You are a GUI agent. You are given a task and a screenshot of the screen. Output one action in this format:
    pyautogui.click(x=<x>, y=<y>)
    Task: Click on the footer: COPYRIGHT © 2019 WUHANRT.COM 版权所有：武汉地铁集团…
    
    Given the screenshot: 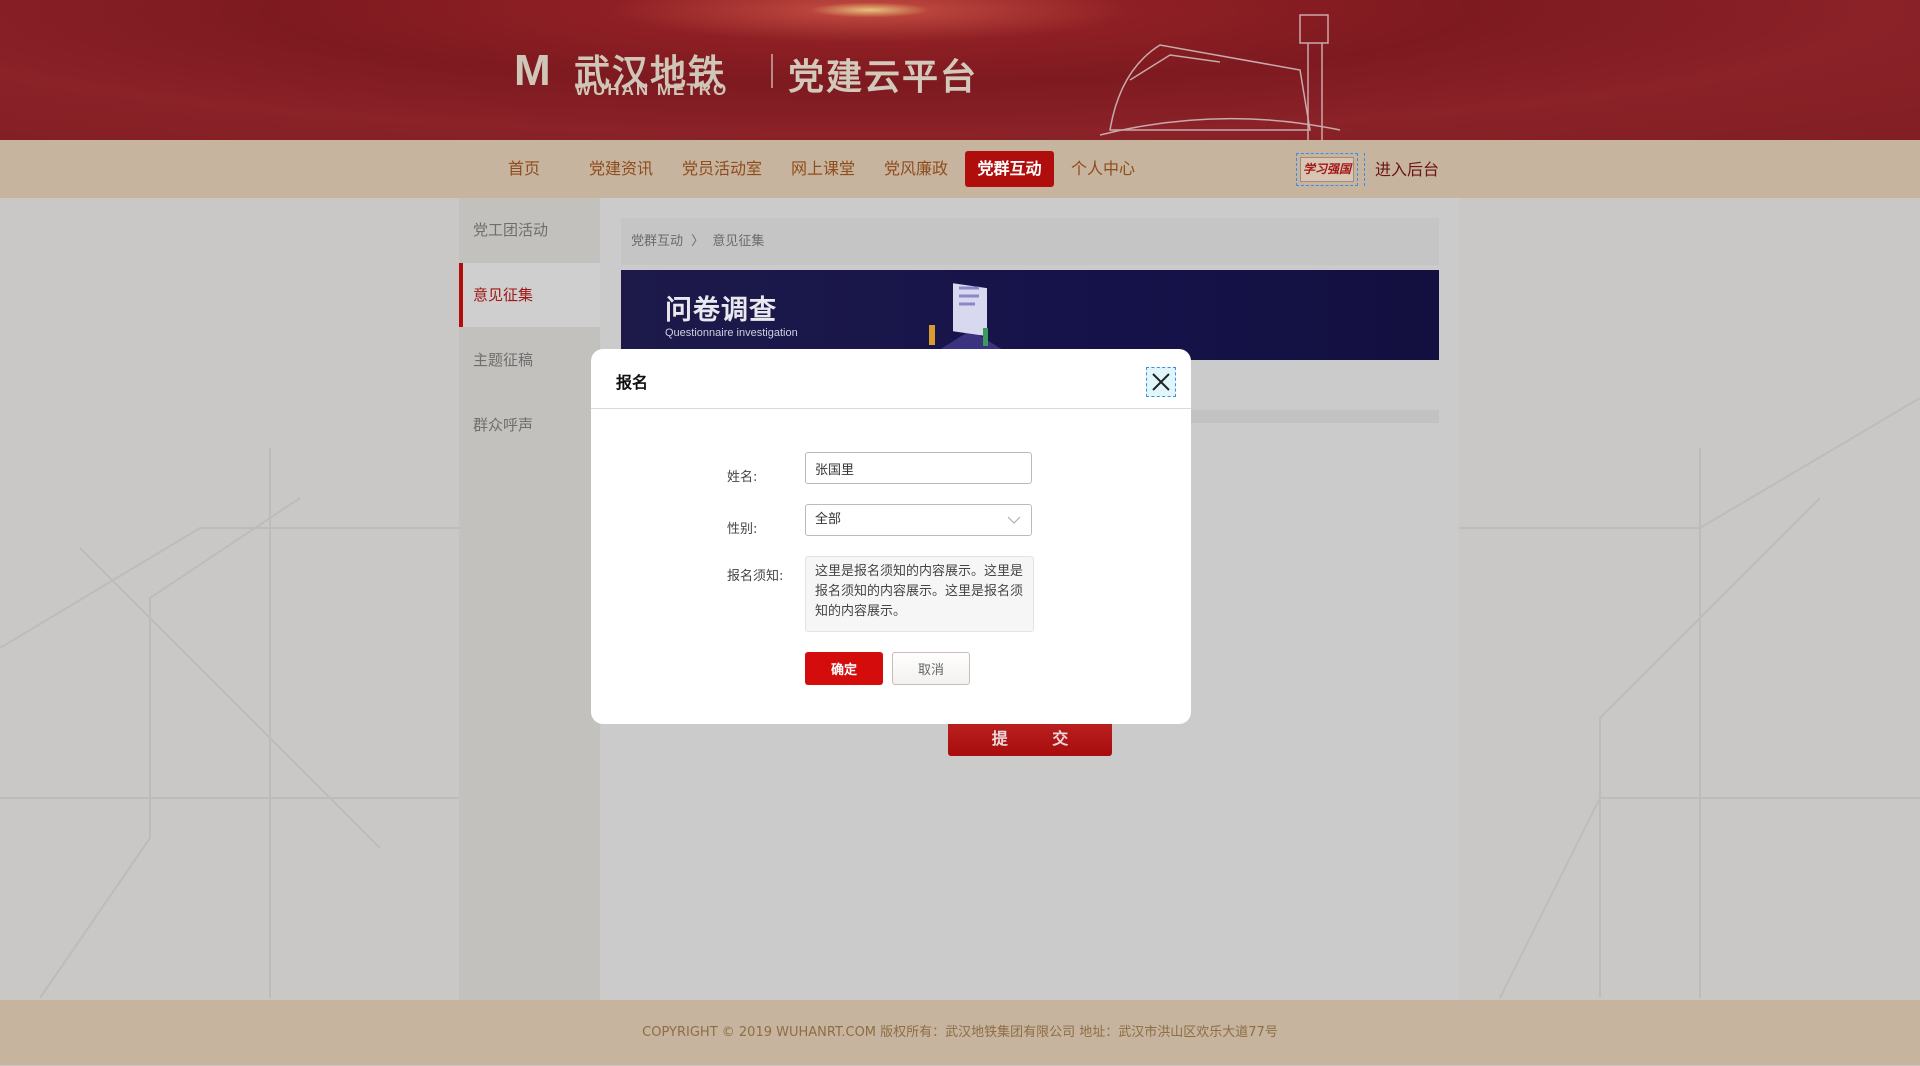 What is the action you would take?
    pyautogui.click(x=960, y=1032)
    